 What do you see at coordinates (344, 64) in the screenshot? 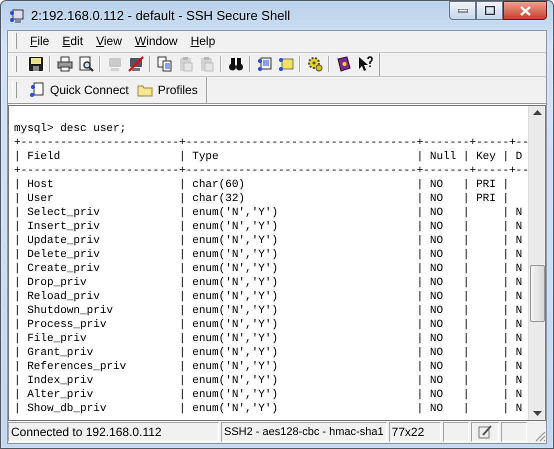
I see `book-icon` at bounding box center [344, 64].